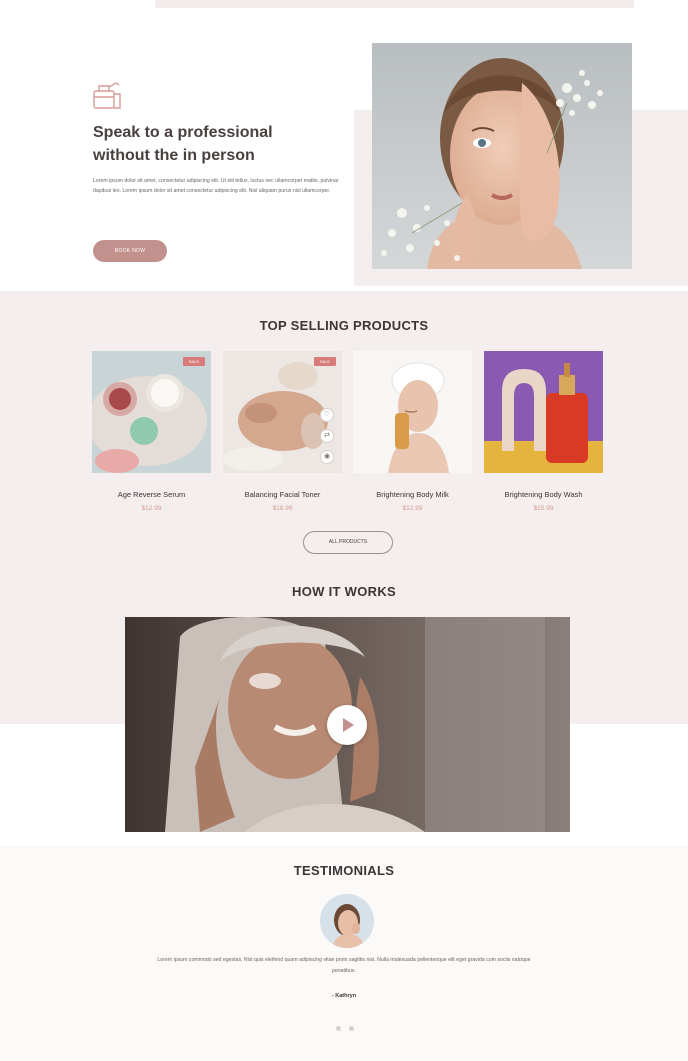 The width and height of the screenshot is (688, 1061). Describe the element at coordinates (502, 156) in the screenshot. I see `hero-portrait-image` at that location.